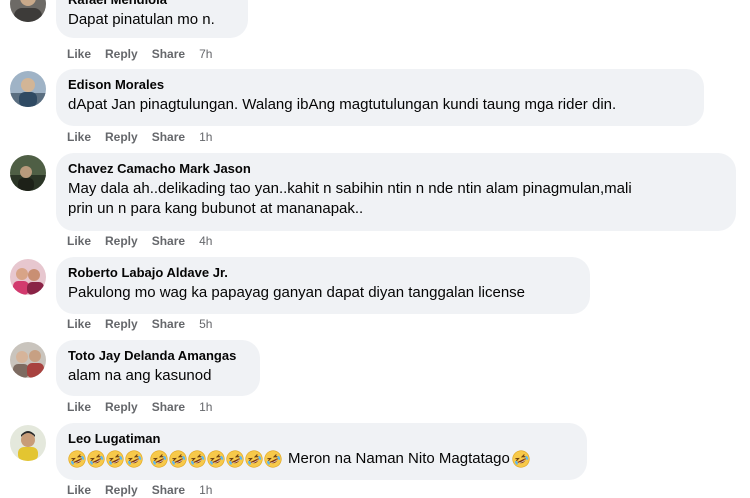 The width and height of the screenshot is (750, 498). I want to click on comment-timestamp: 4h, so click(205, 241).